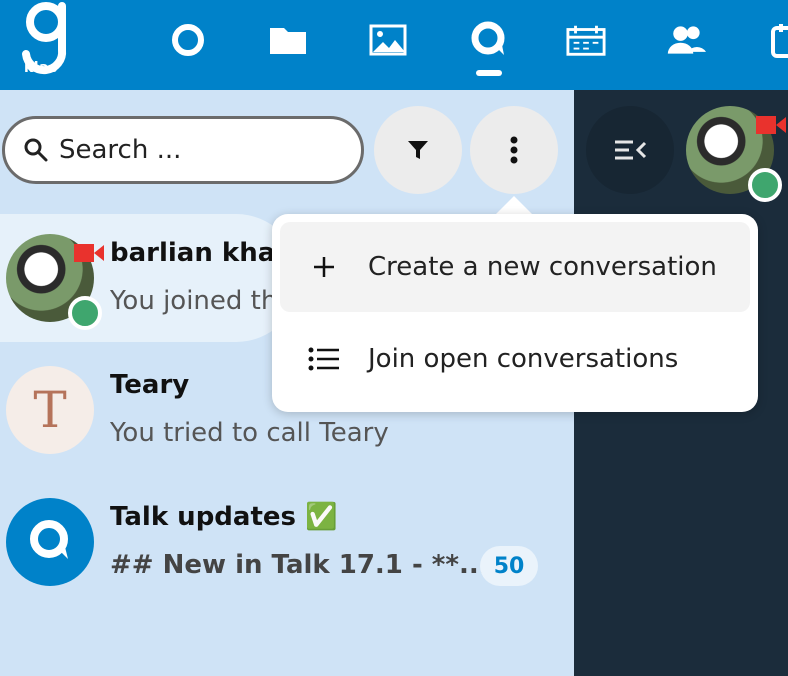 This screenshot has width=788, height=676. What do you see at coordinates (249, 433) in the screenshot?
I see `conversation-last-message: You tried to call Teary` at bounding box center [249, 433].